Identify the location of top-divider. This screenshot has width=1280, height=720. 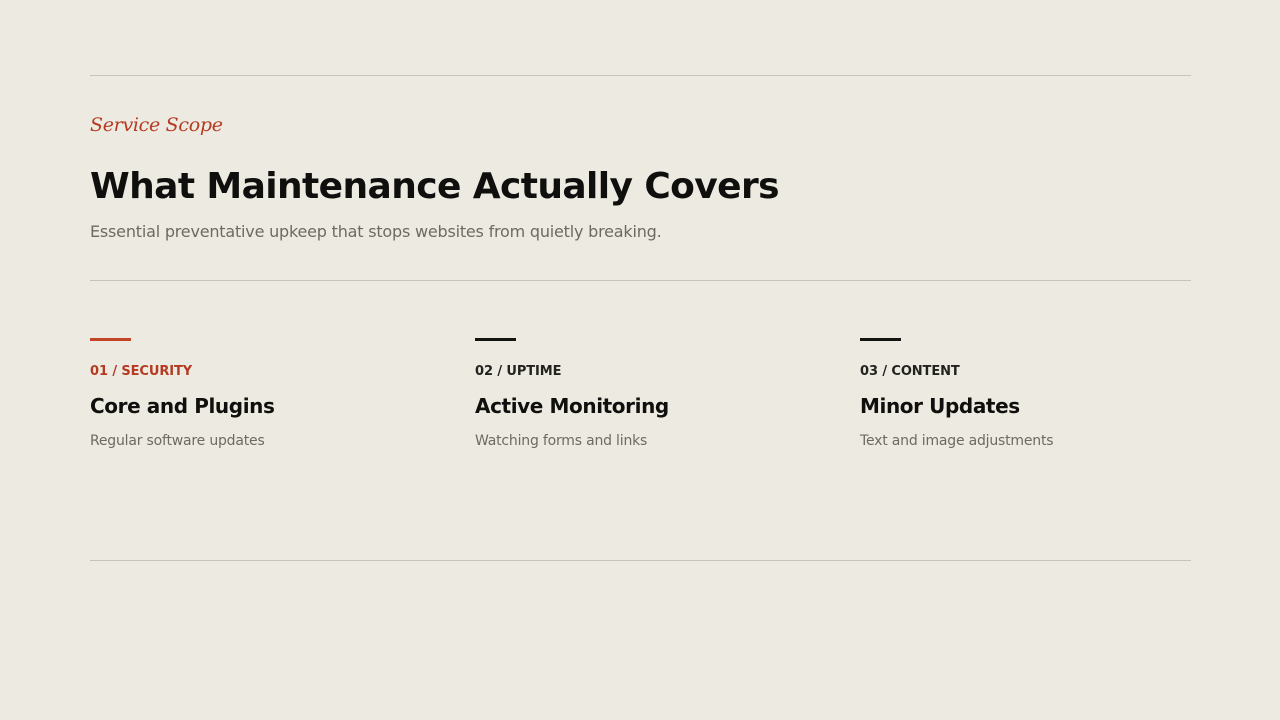
(640, 75).